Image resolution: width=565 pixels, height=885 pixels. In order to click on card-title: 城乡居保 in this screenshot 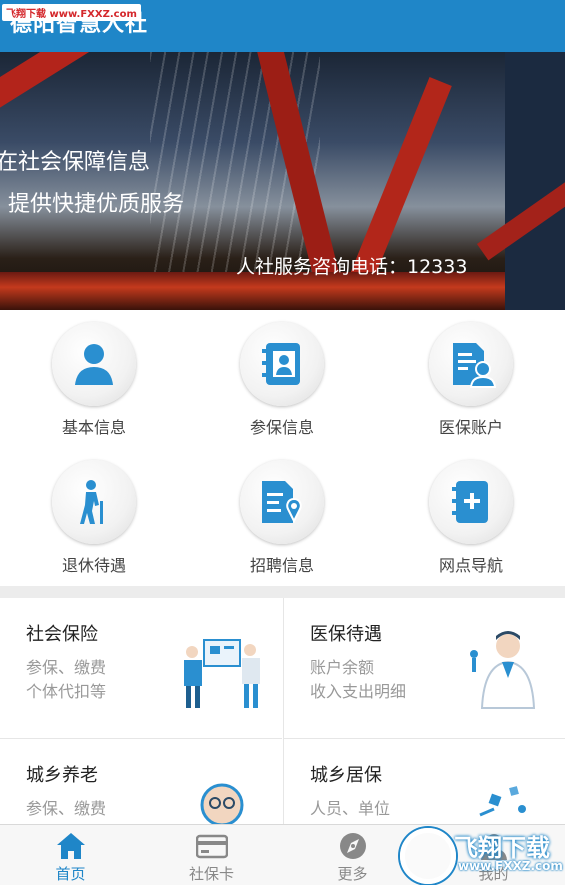, I will do `click(346, 775)`.